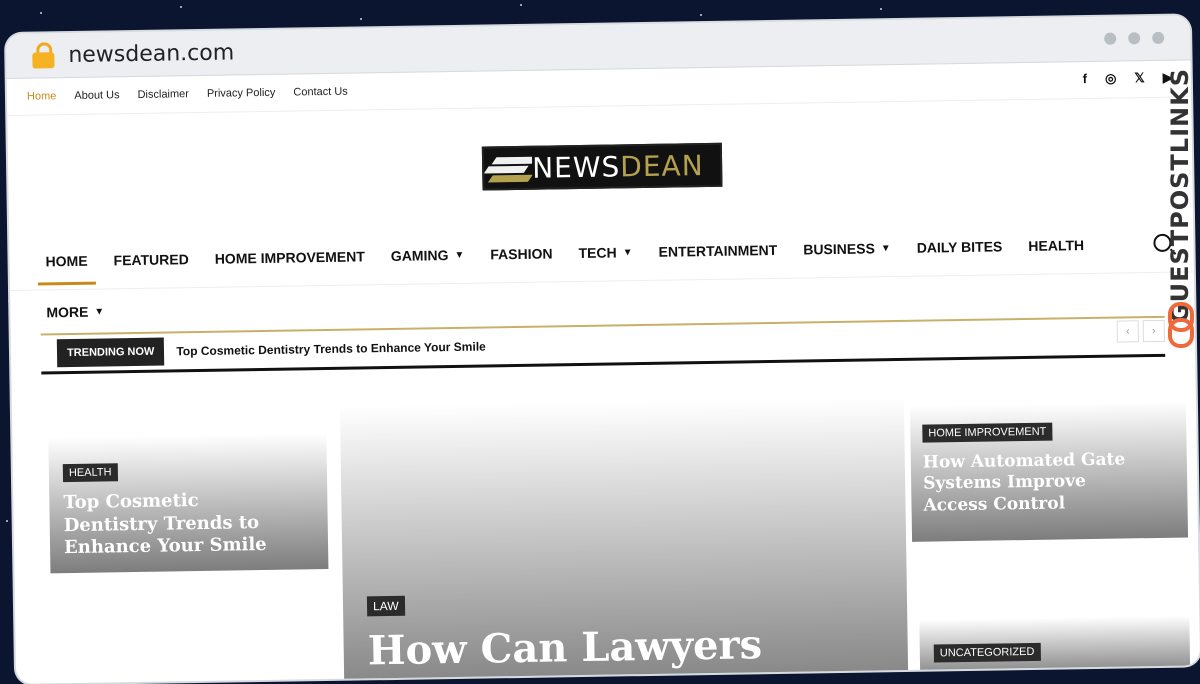 The height and width of the screenshot is (684, 1200). I want to click on social-links: f ◎ 𝕏 ▶, so click(1128, 78).